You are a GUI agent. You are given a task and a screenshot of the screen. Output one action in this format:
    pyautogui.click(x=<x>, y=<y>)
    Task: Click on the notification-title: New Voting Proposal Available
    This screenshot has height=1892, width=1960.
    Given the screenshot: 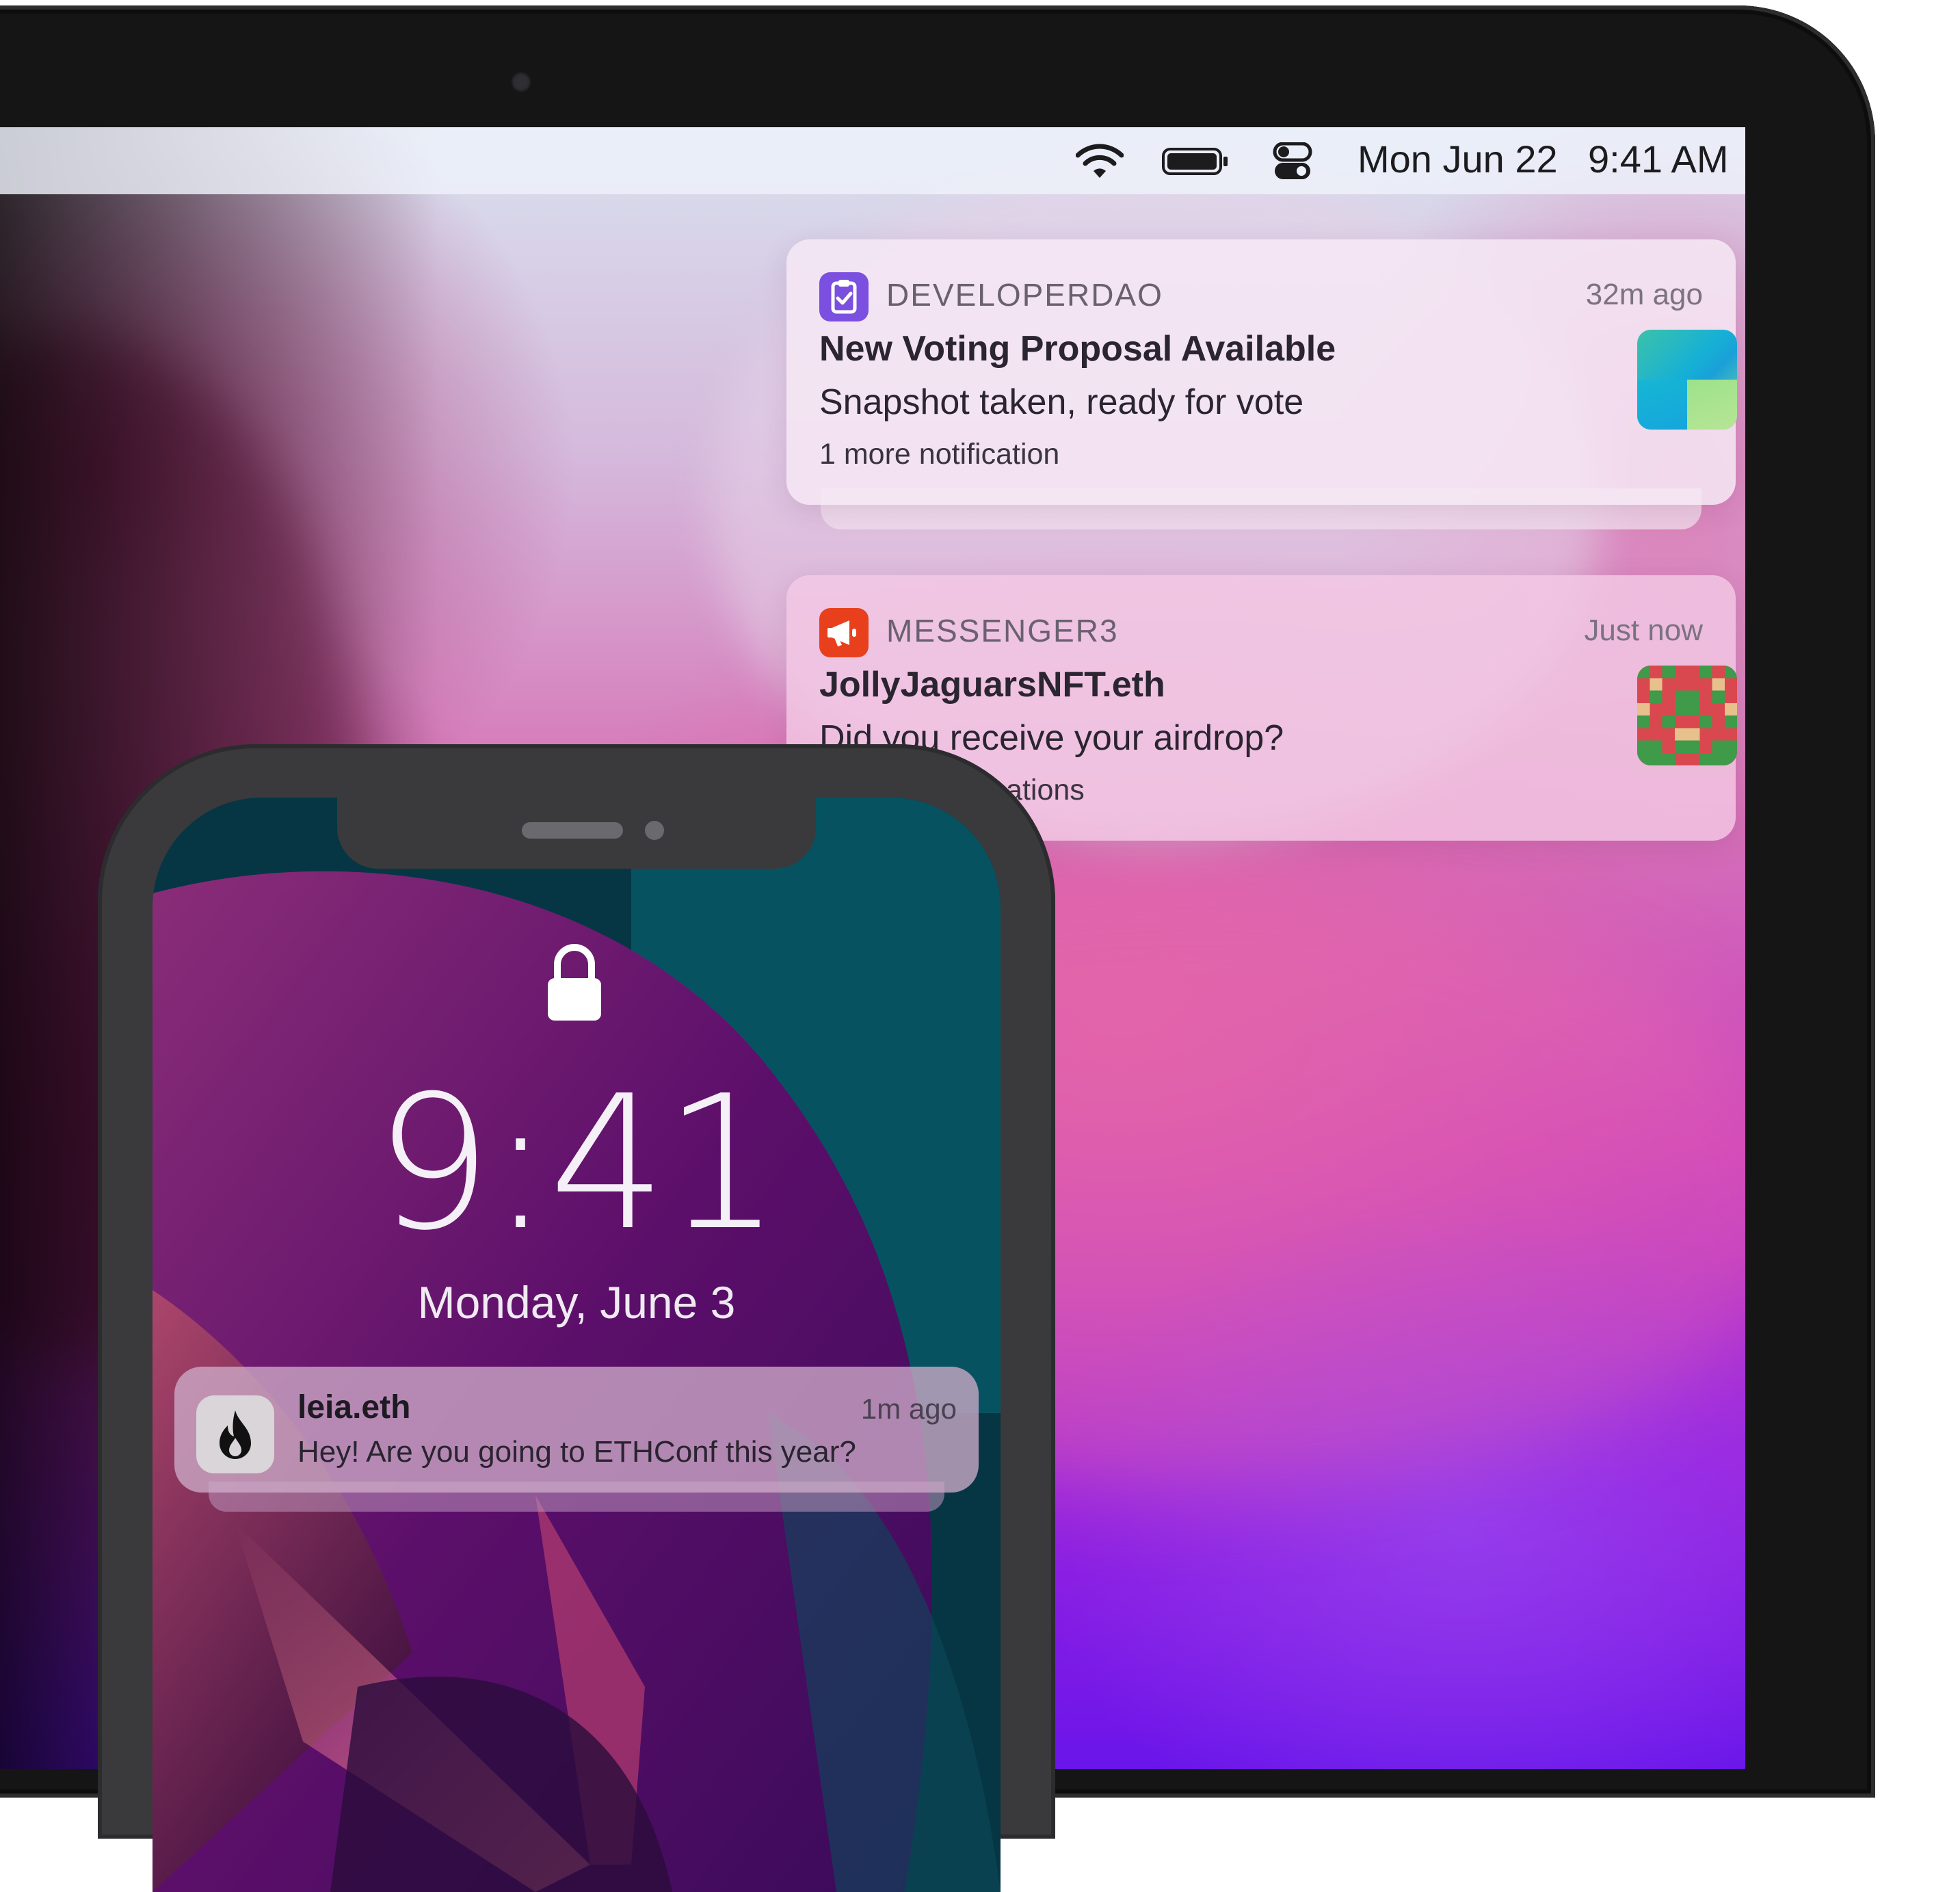 What is the action you would take?
    pyautogui.click(x=1077, y=349)
    